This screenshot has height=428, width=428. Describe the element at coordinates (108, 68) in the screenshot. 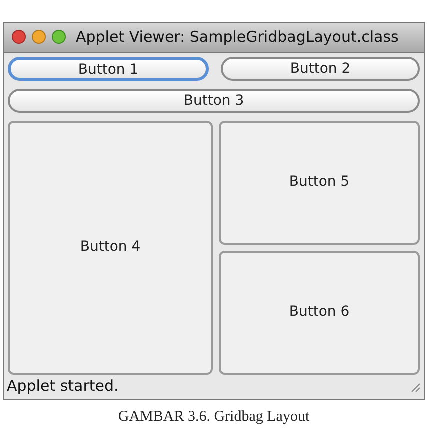

I see `push-button: Button 1` at that location.